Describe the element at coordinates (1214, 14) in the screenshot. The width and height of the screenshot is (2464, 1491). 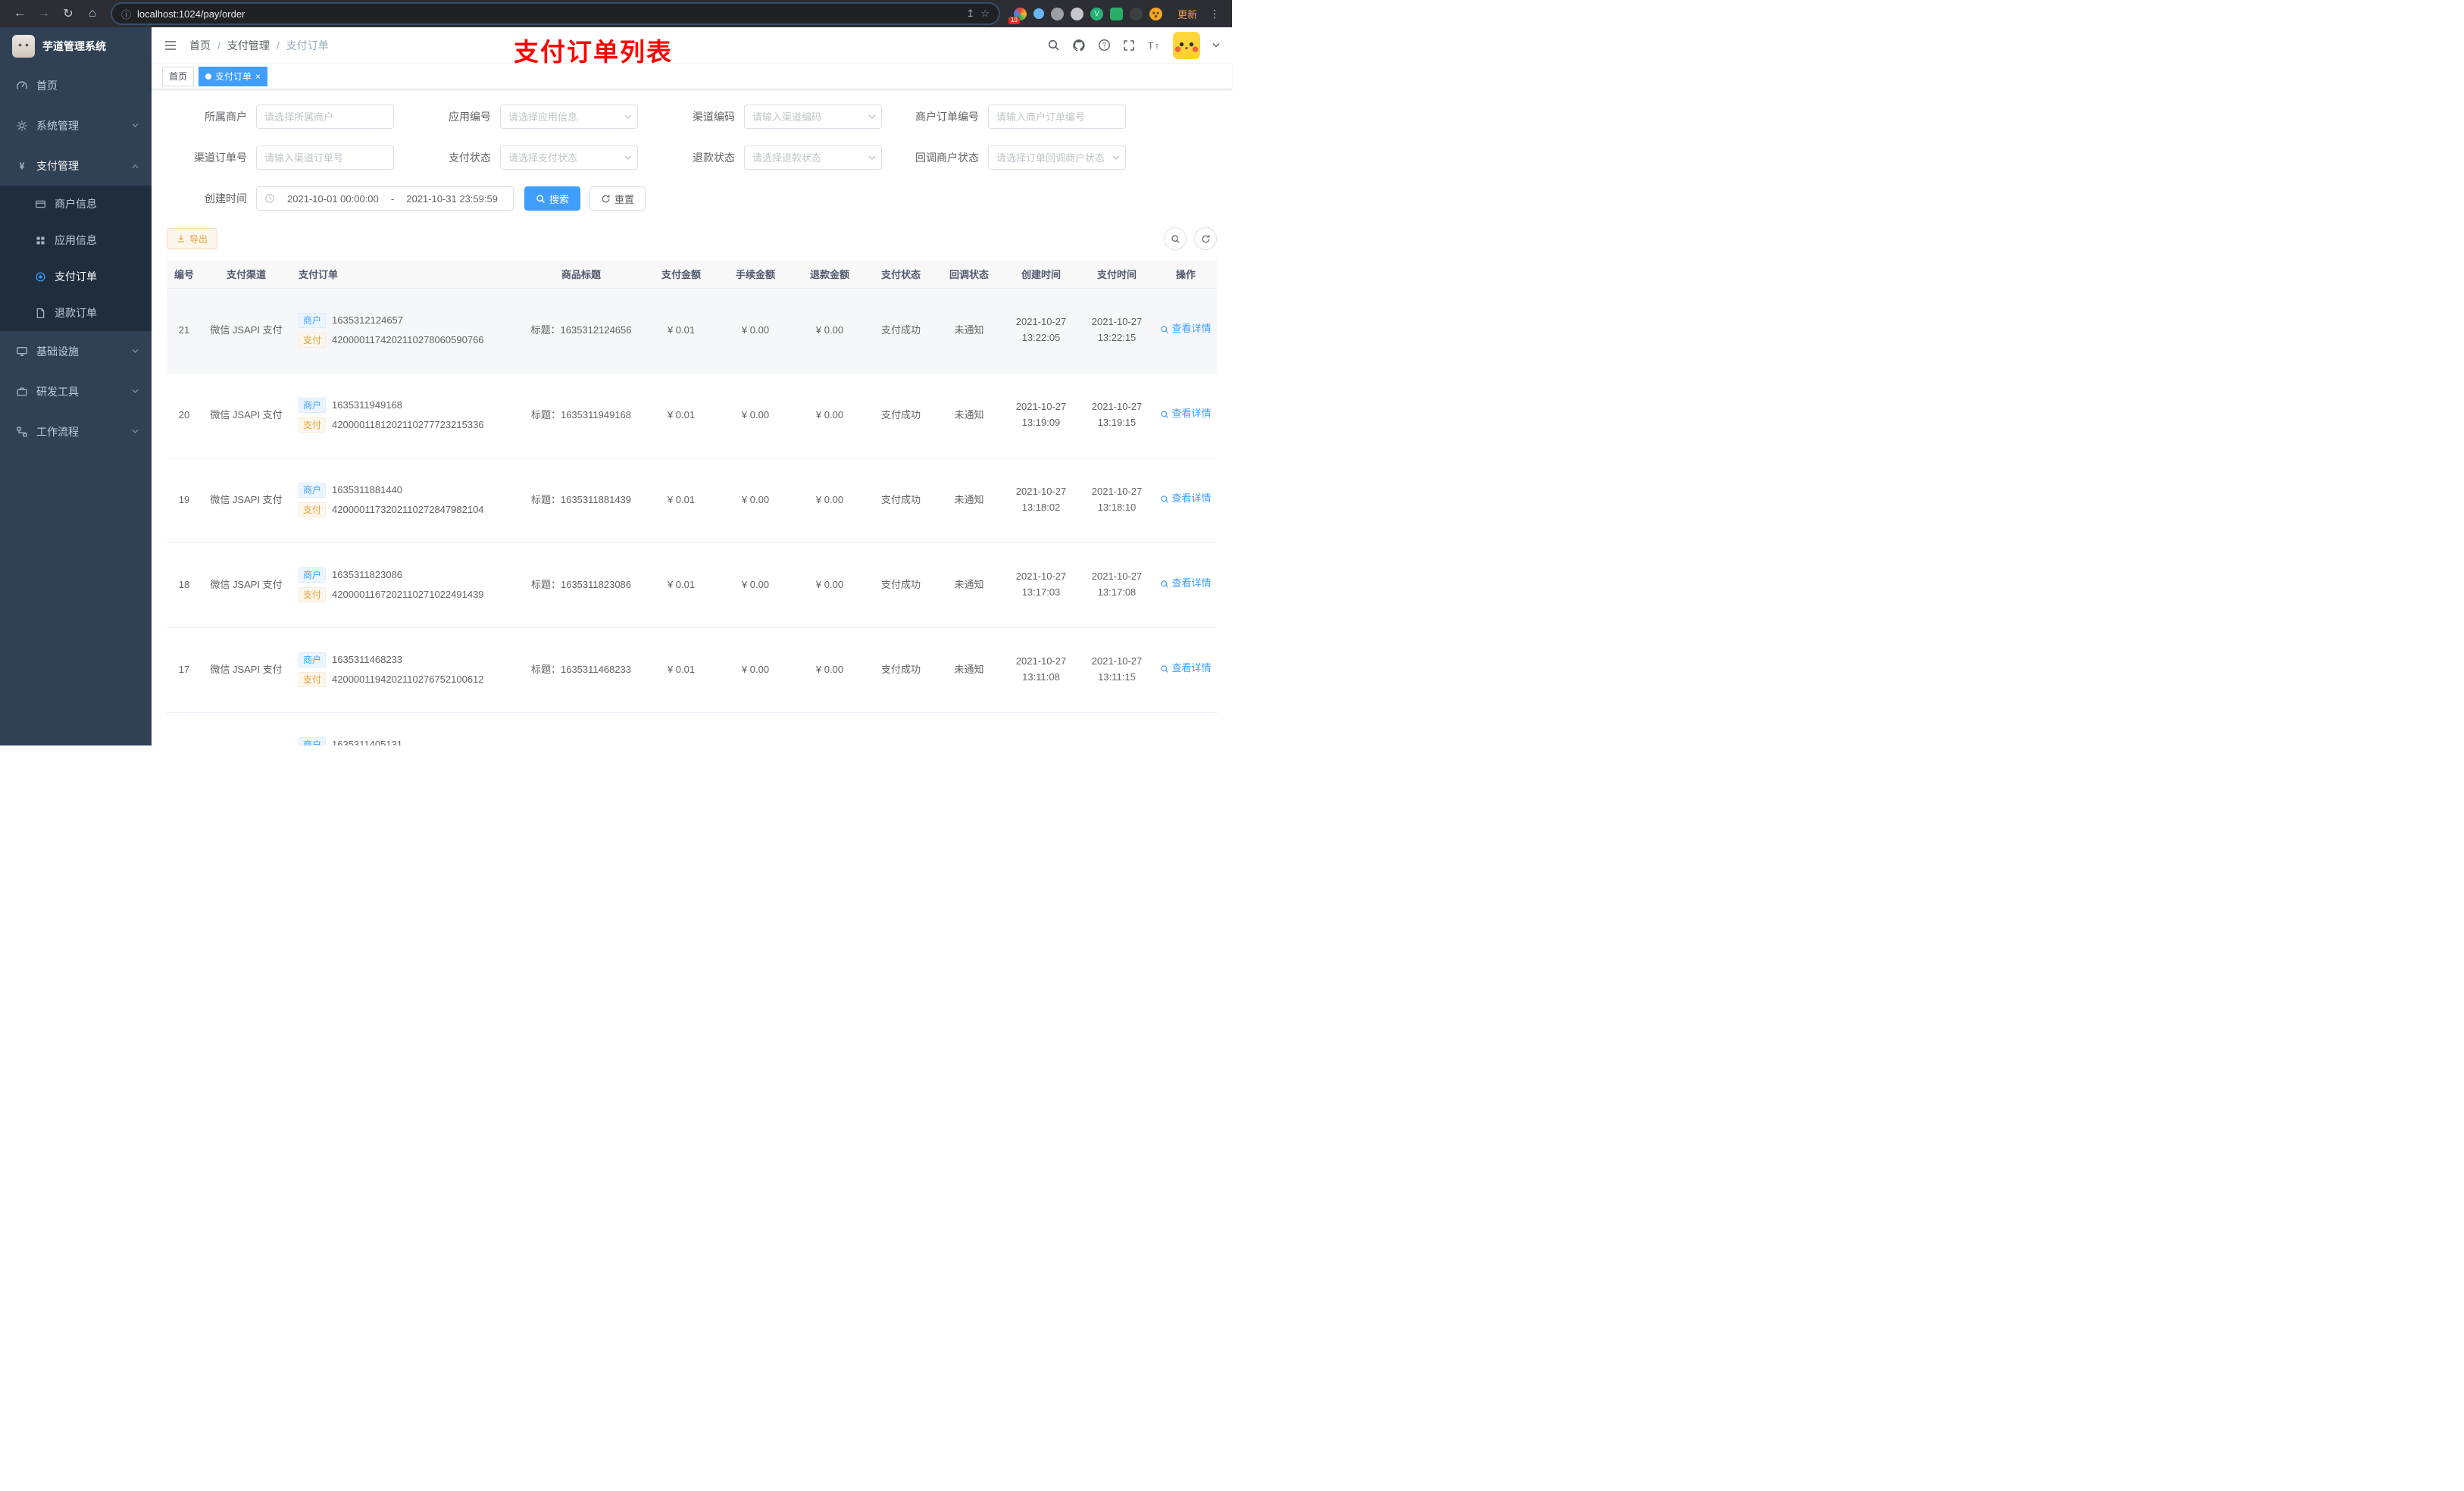
I see `browser-menu-icon: ⋮` at that location.